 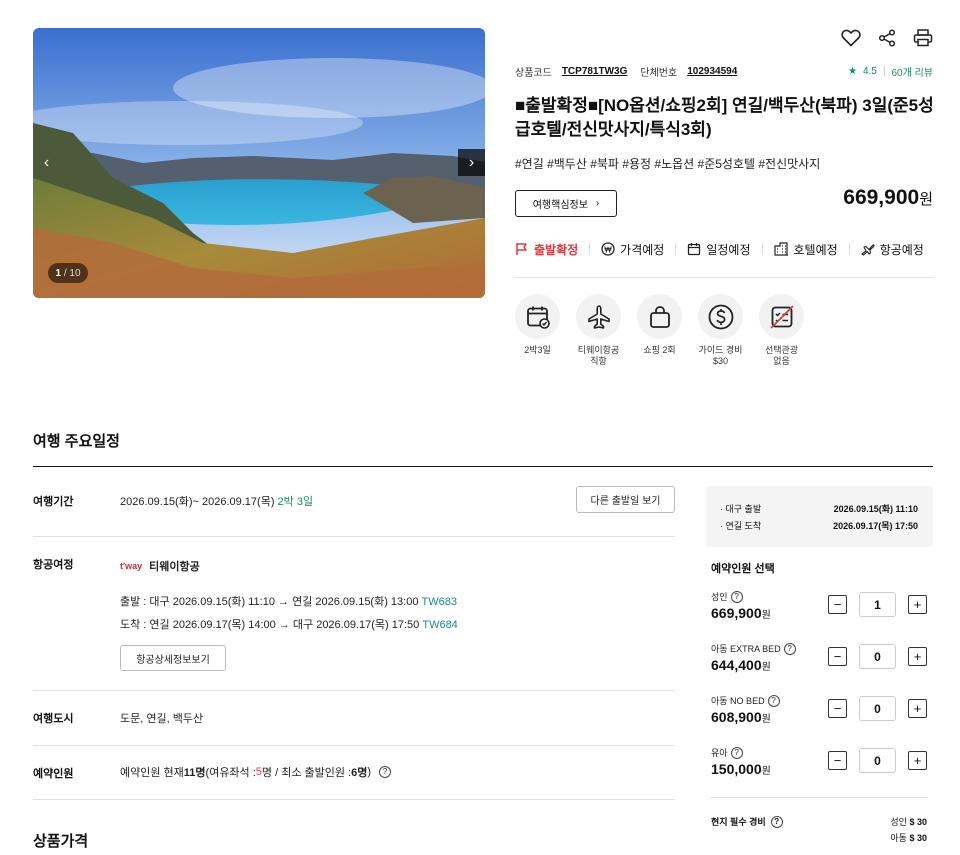 I want to click on other-dates-button: 다른 출발일 보기, so click(x=625, y=499).